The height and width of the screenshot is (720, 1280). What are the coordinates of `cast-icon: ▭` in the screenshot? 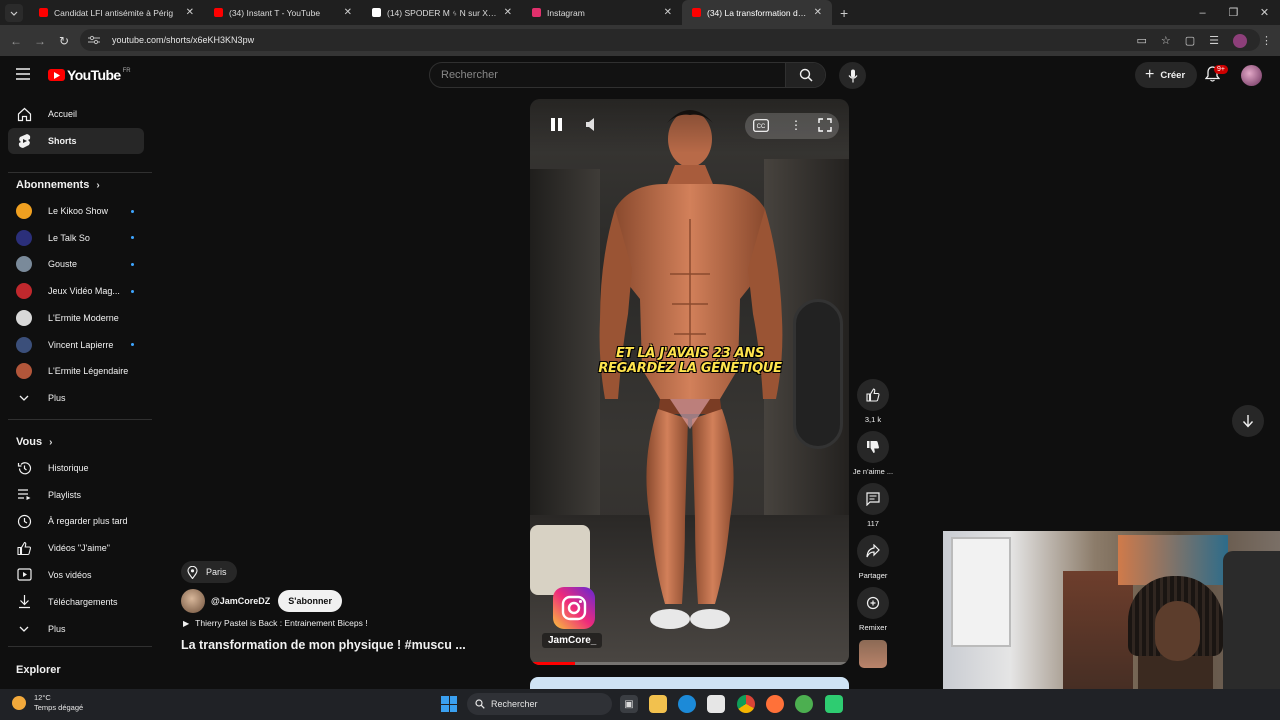 It's located at (1141, 40).